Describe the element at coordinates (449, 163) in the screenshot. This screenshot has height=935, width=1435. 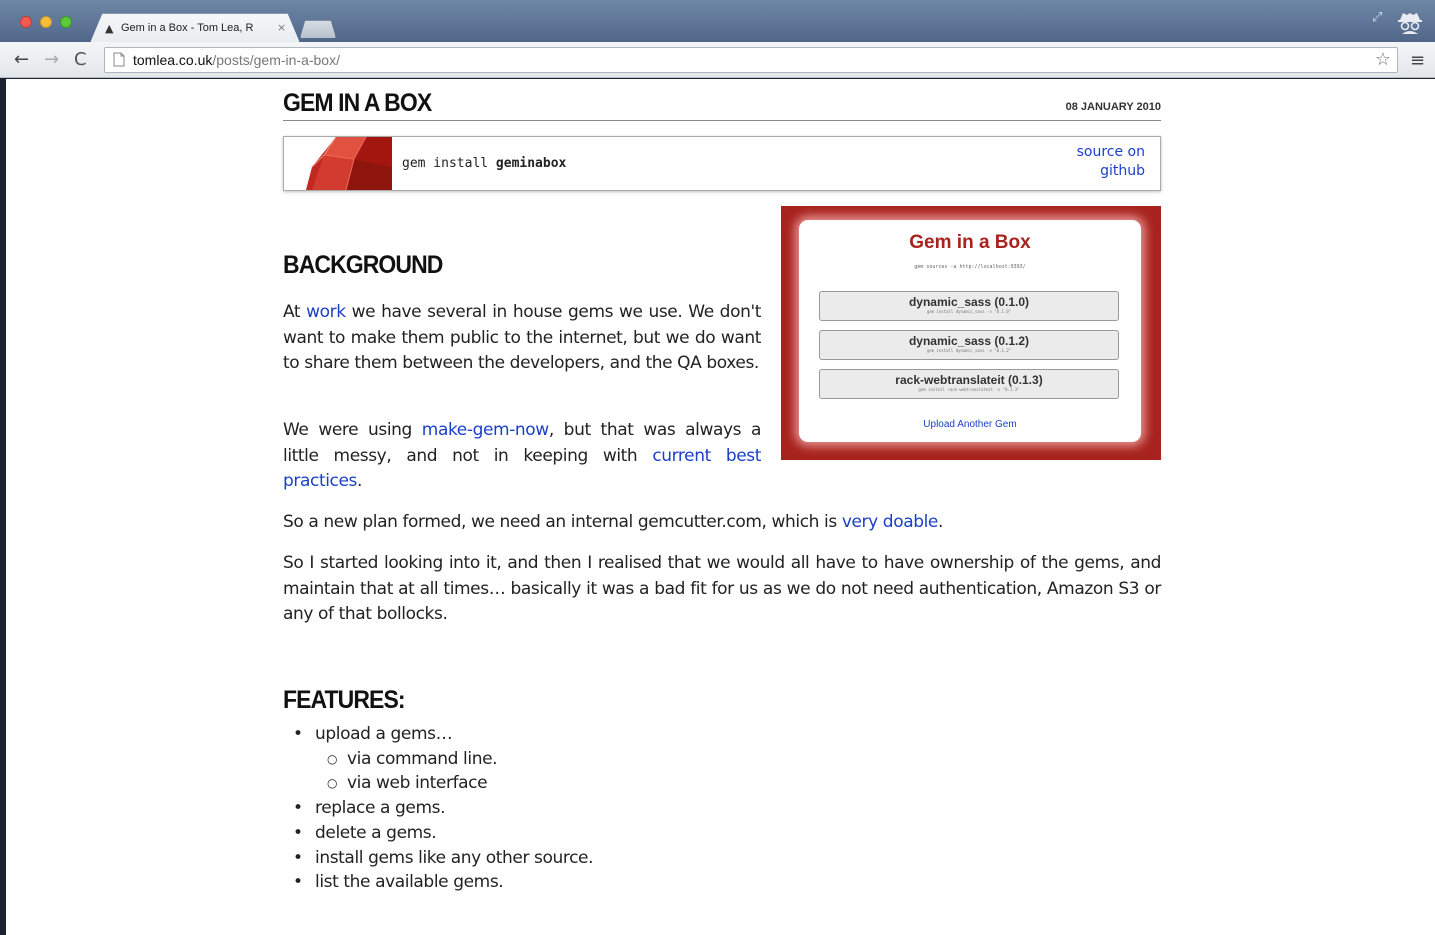
I see `install-prefix: gem install` at that location.